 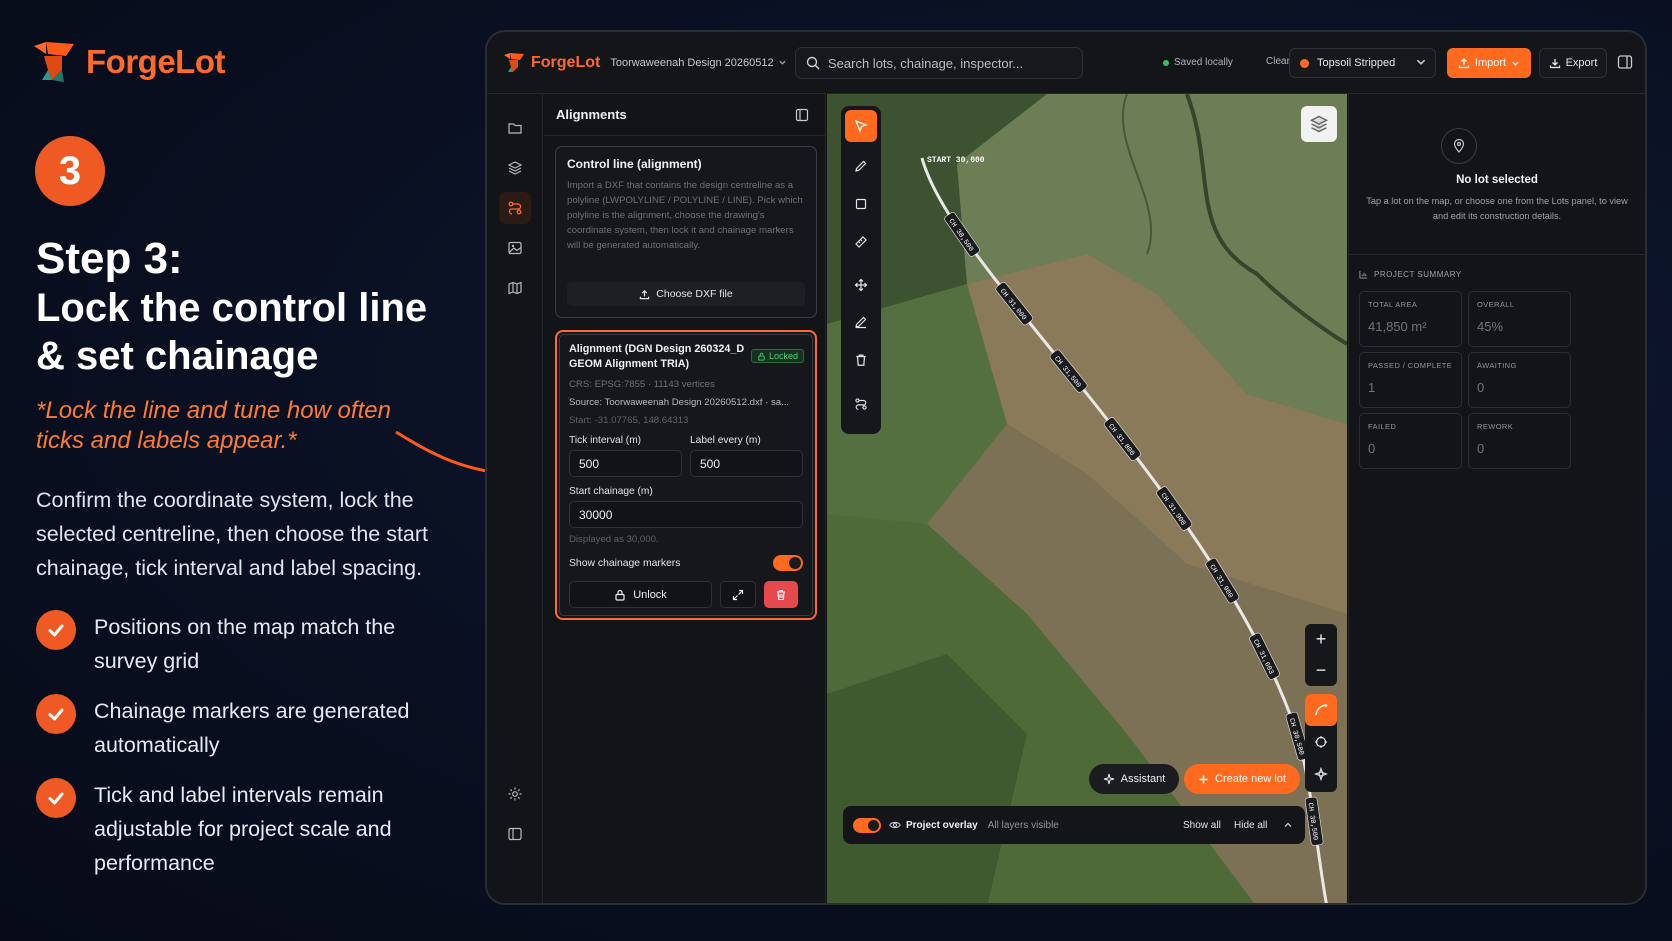 I want to click on rectangle-tool-button, so click(x=861, y=204).